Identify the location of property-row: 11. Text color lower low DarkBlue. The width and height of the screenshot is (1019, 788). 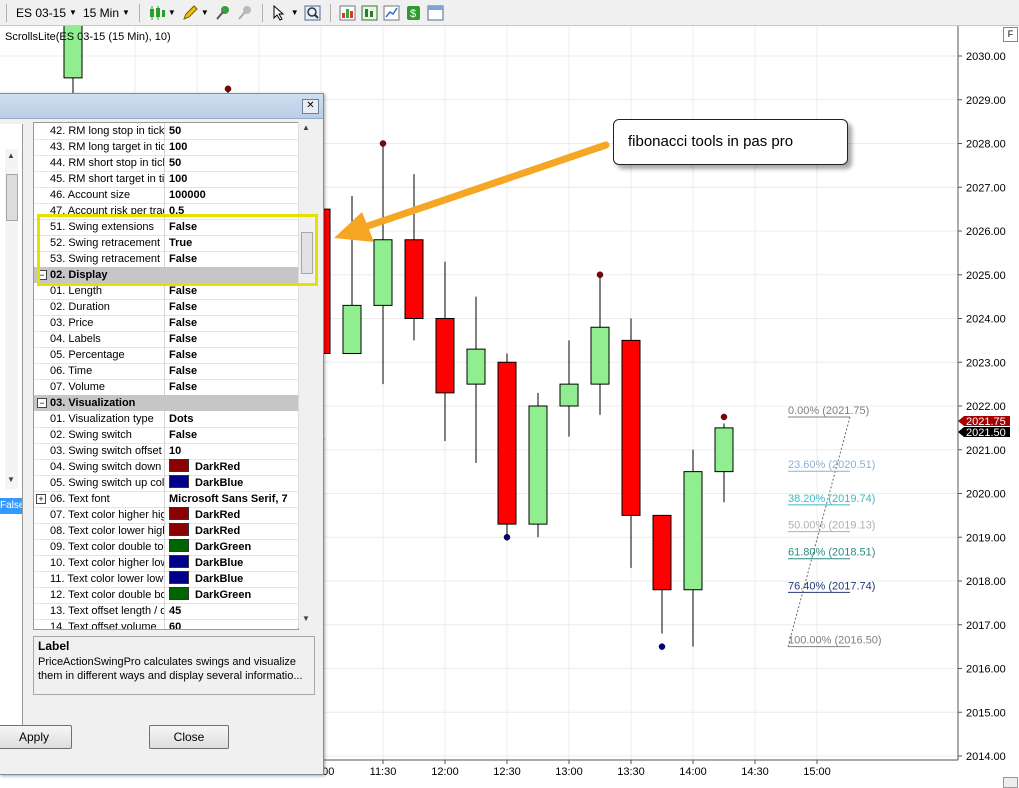
(166, 579).